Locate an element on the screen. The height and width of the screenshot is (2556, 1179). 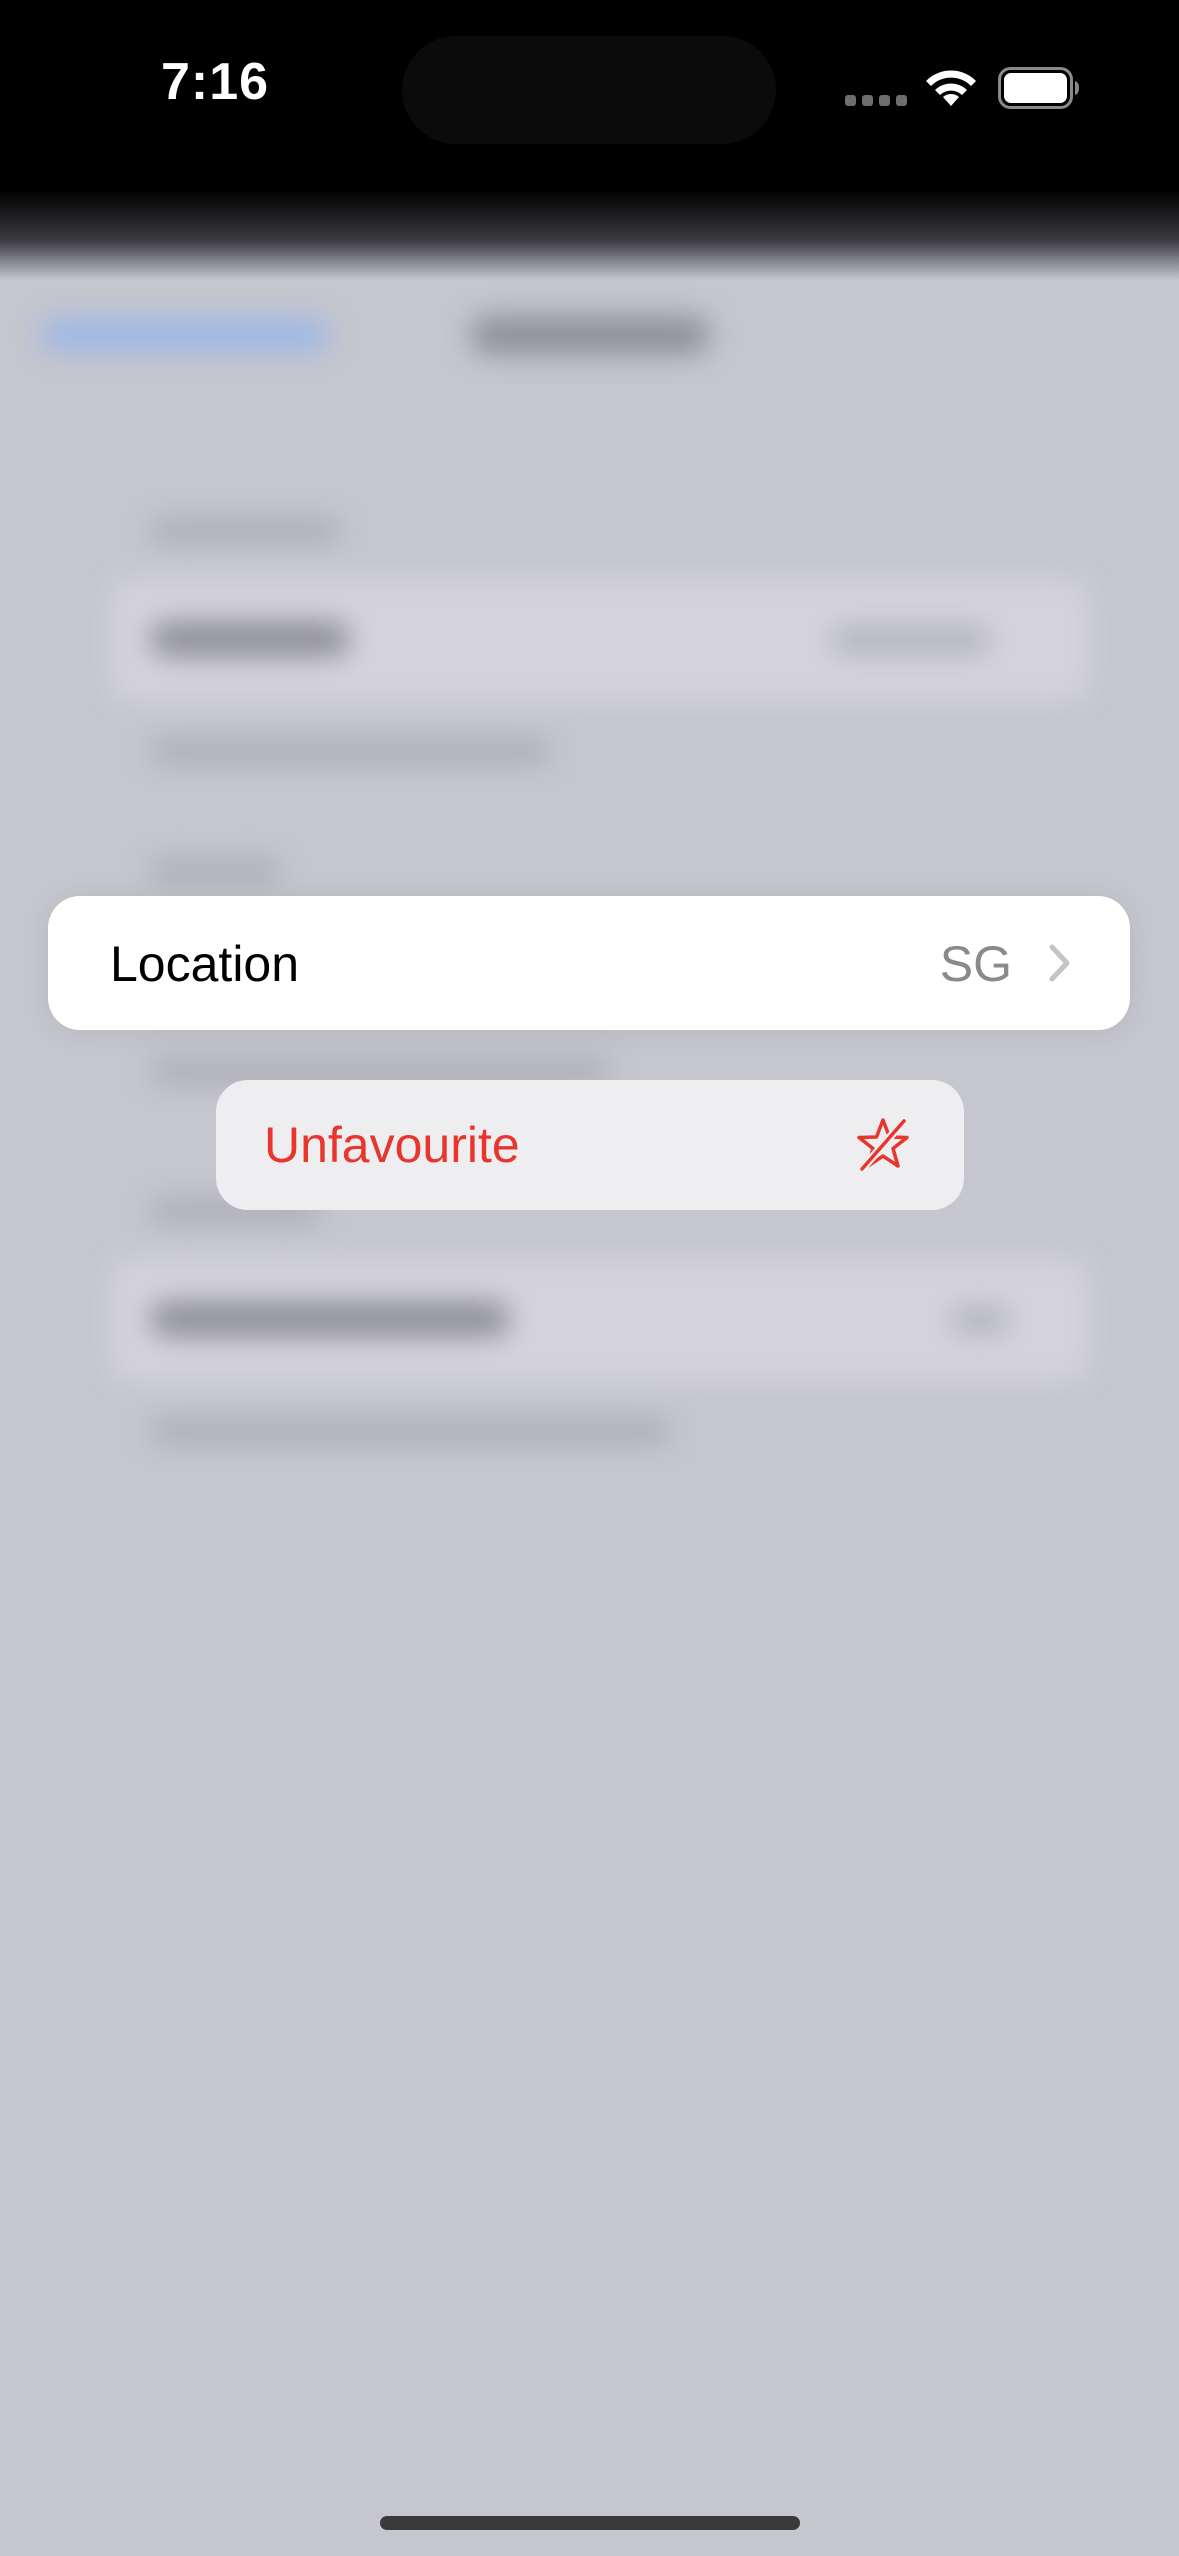
cellular-signal-icon is located at coordinates (876, 101).